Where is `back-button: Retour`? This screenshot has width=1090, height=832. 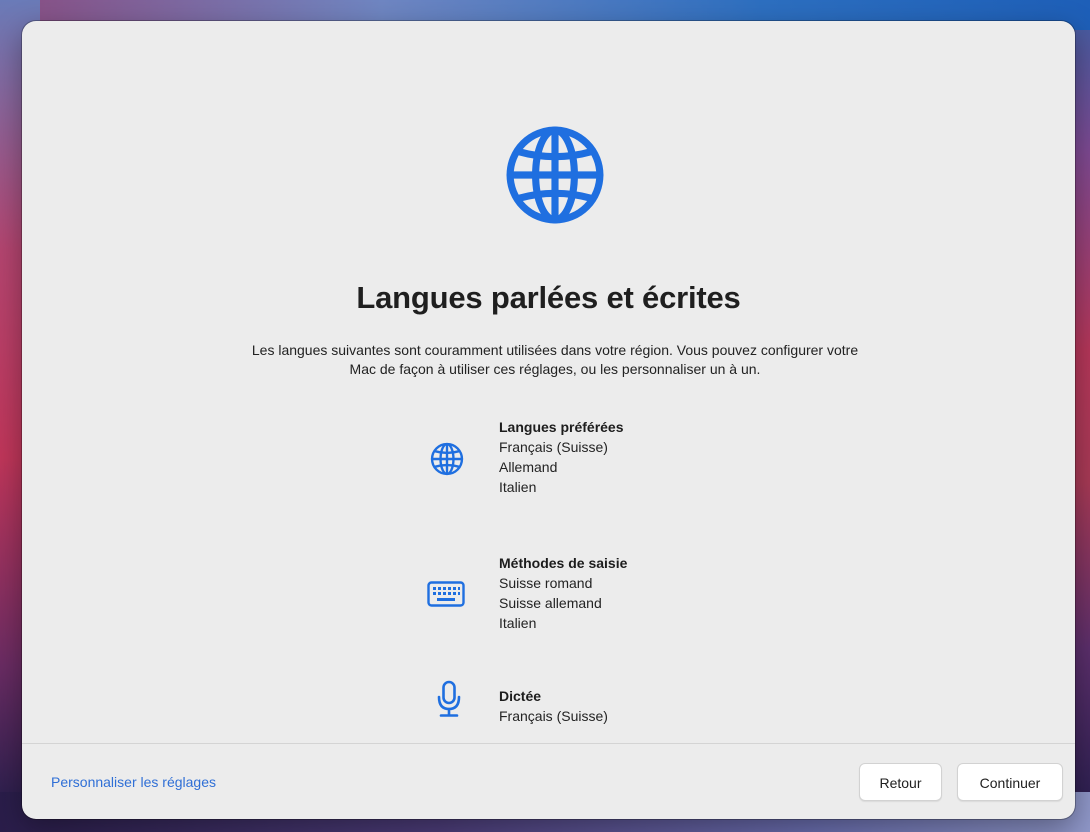 back-button: Retour is located at coordinates (900, 782).